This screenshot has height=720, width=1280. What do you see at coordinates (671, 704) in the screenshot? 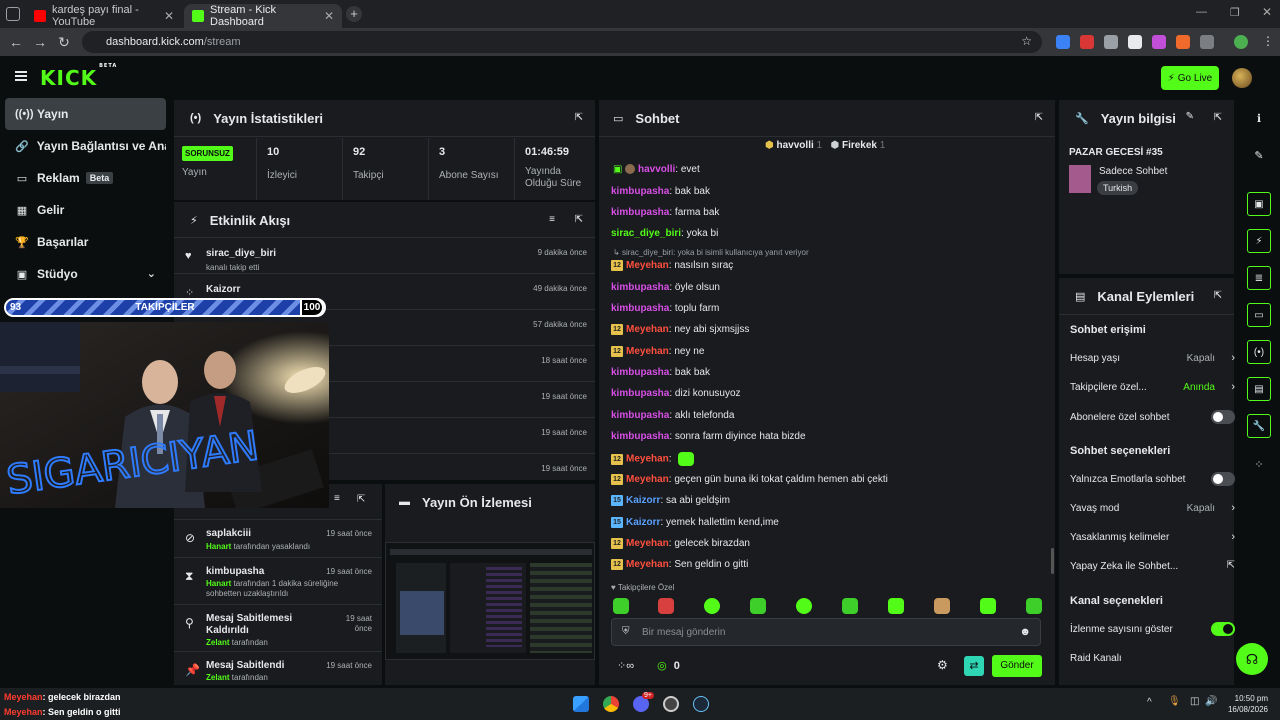
I see `obs-icon` at bounding box center [671, 704].